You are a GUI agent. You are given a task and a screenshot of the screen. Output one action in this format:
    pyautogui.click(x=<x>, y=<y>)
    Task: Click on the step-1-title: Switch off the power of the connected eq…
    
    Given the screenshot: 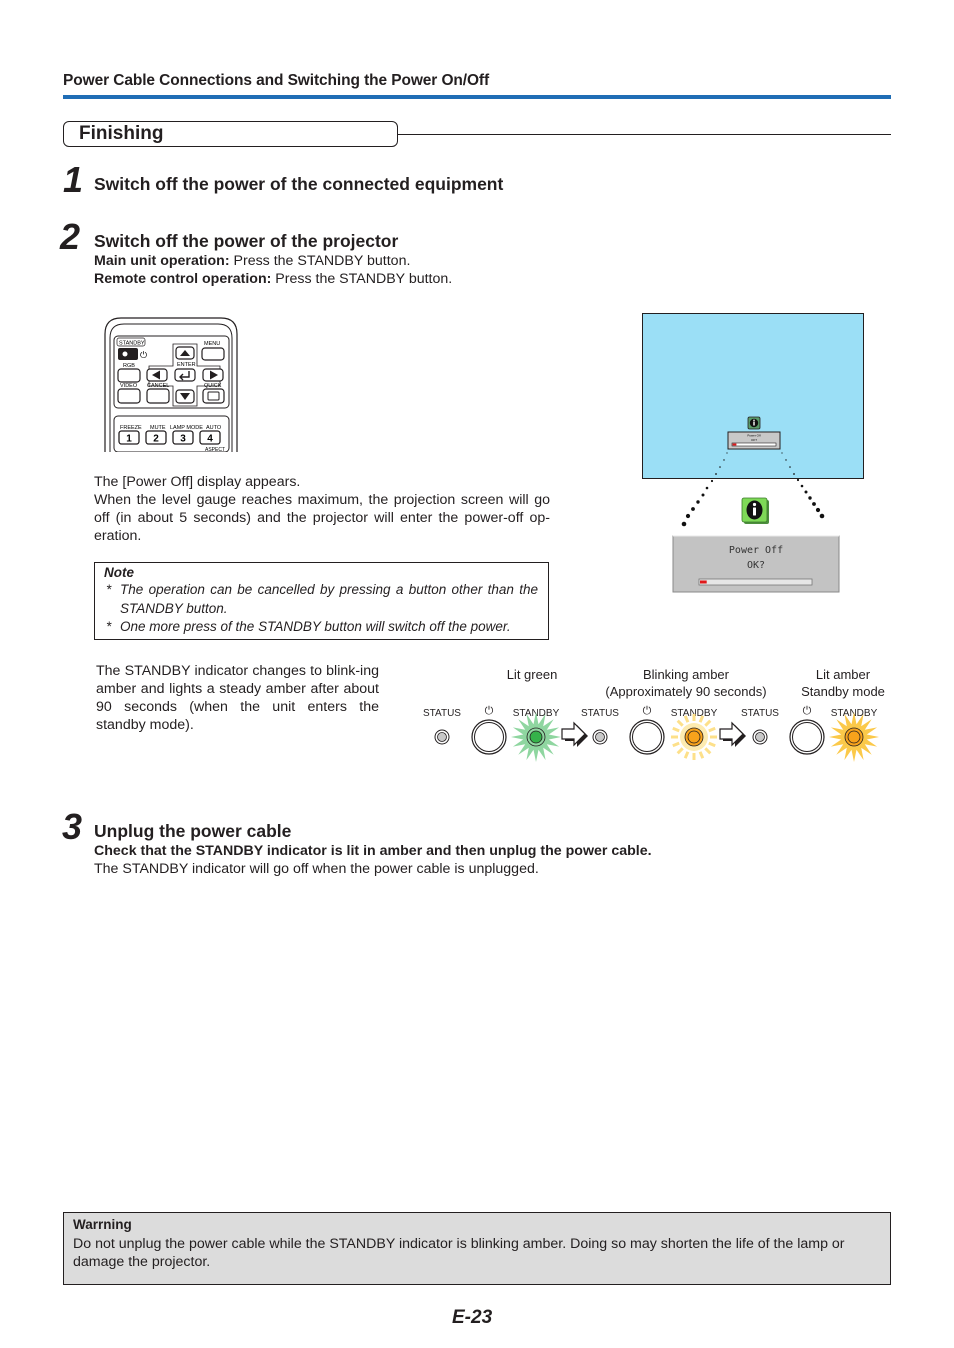 What is the action you would take?
    pyautogui.click(x=299, y=184)
    